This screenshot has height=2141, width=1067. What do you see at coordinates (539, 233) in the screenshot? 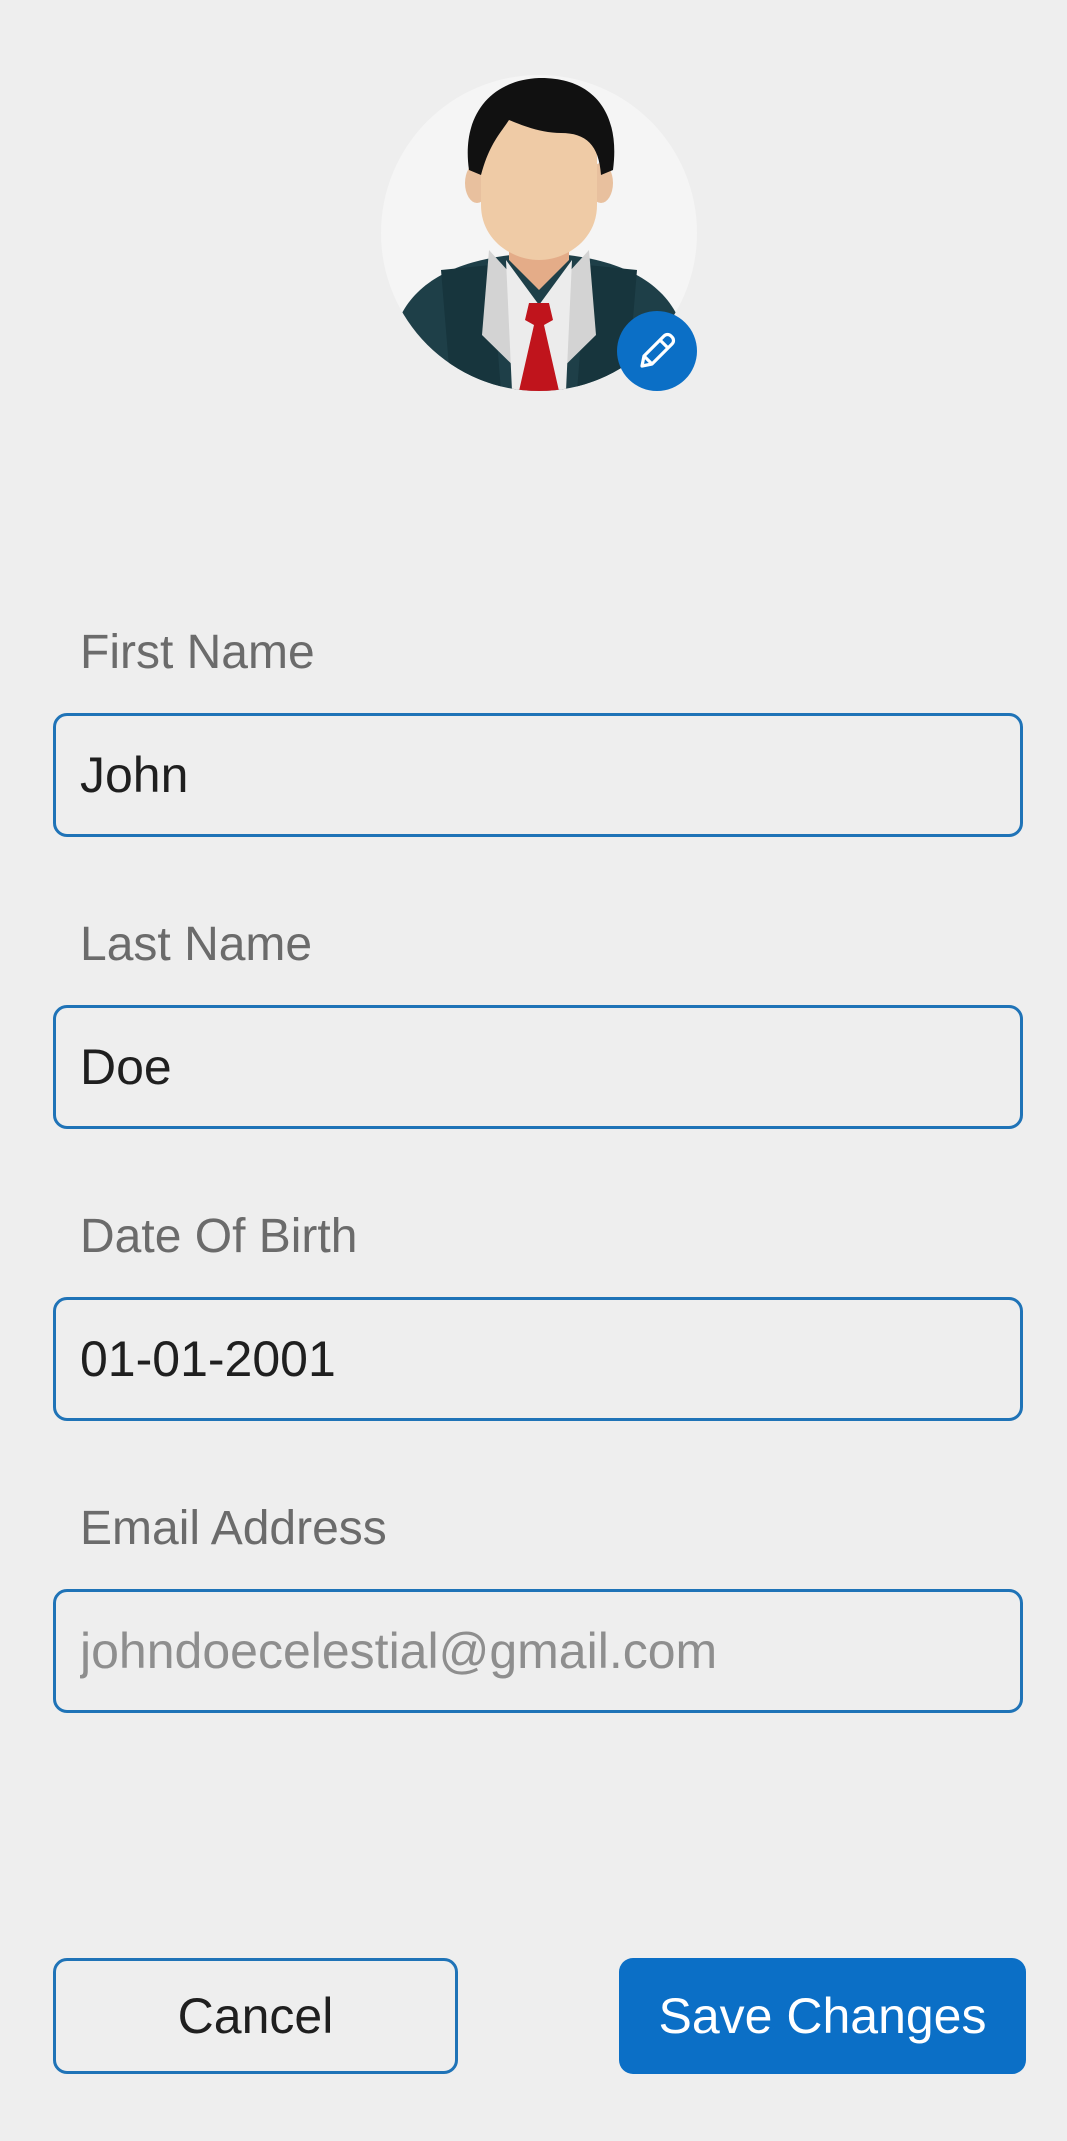
I see `avatar-section` at bounding box center [539, 233].